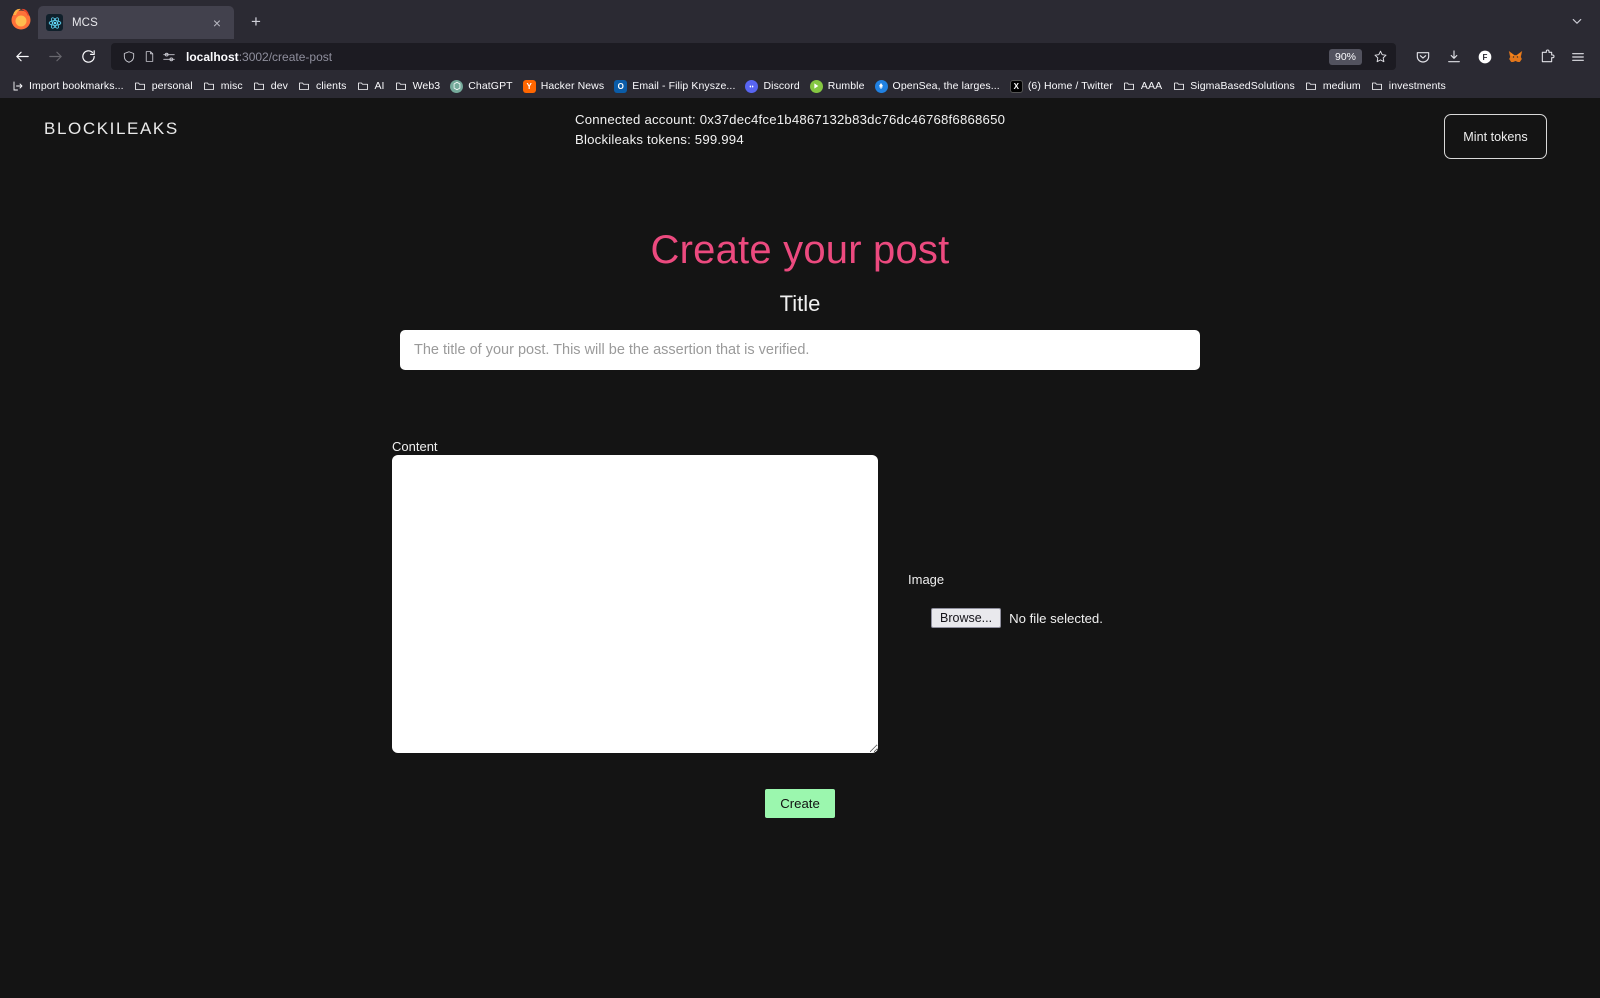 The width and height of the screenshot is (1600, 998). What do you see at coordinates (172, 86) in the screenshot?
I see `bookmark-label: personal` at bounding box center [172, 86].